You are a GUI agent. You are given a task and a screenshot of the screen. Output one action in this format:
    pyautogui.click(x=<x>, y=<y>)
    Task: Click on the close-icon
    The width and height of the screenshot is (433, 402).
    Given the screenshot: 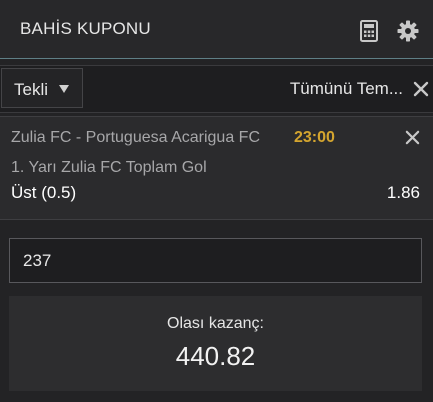 What is the action you would take?
    pyautogui.click(x=421, y=89)
    